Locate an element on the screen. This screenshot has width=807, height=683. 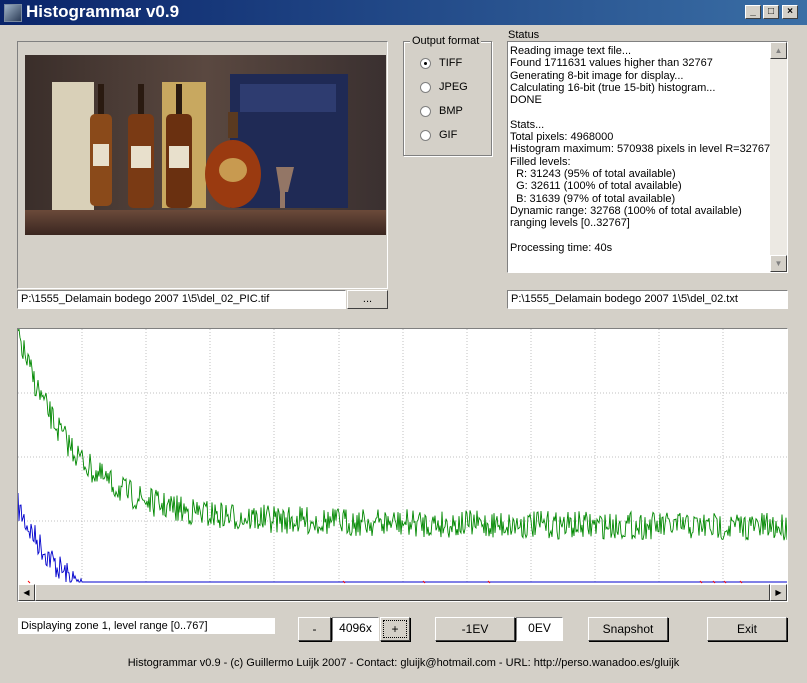
status-line: ranging levels [0..32767] is located at coordinates (570, 223).